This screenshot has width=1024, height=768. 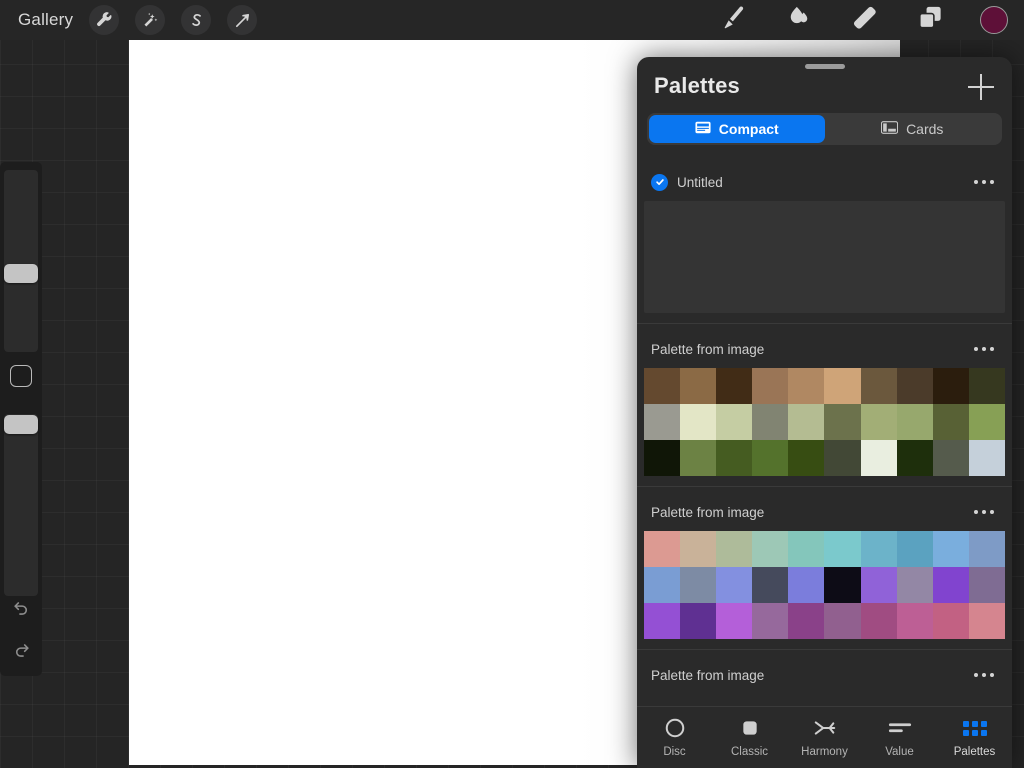 What do you see at coordinates (930, 20) in the screenshot?
I see `layers-button` at bounding box center [930, 20].